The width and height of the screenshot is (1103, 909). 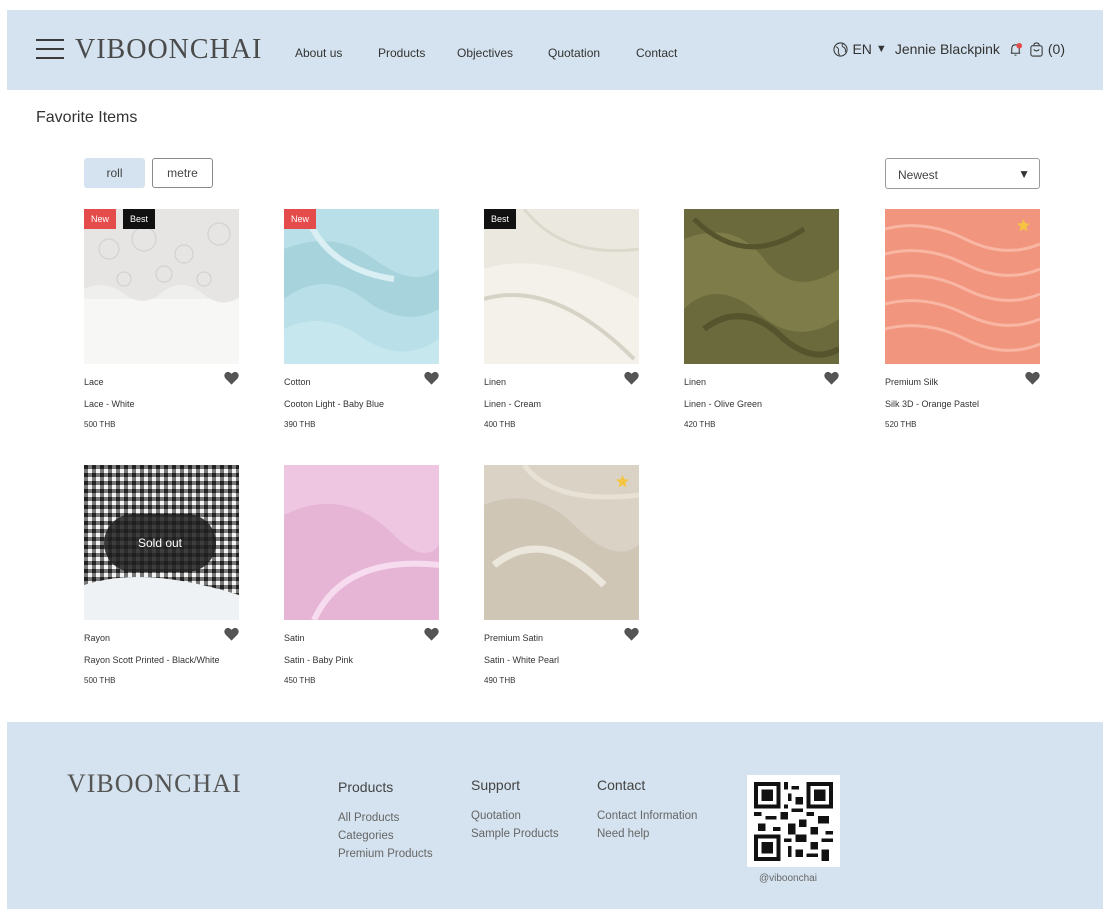 I want to click on footer-col-title: Contact, so click(x=621, y=785).